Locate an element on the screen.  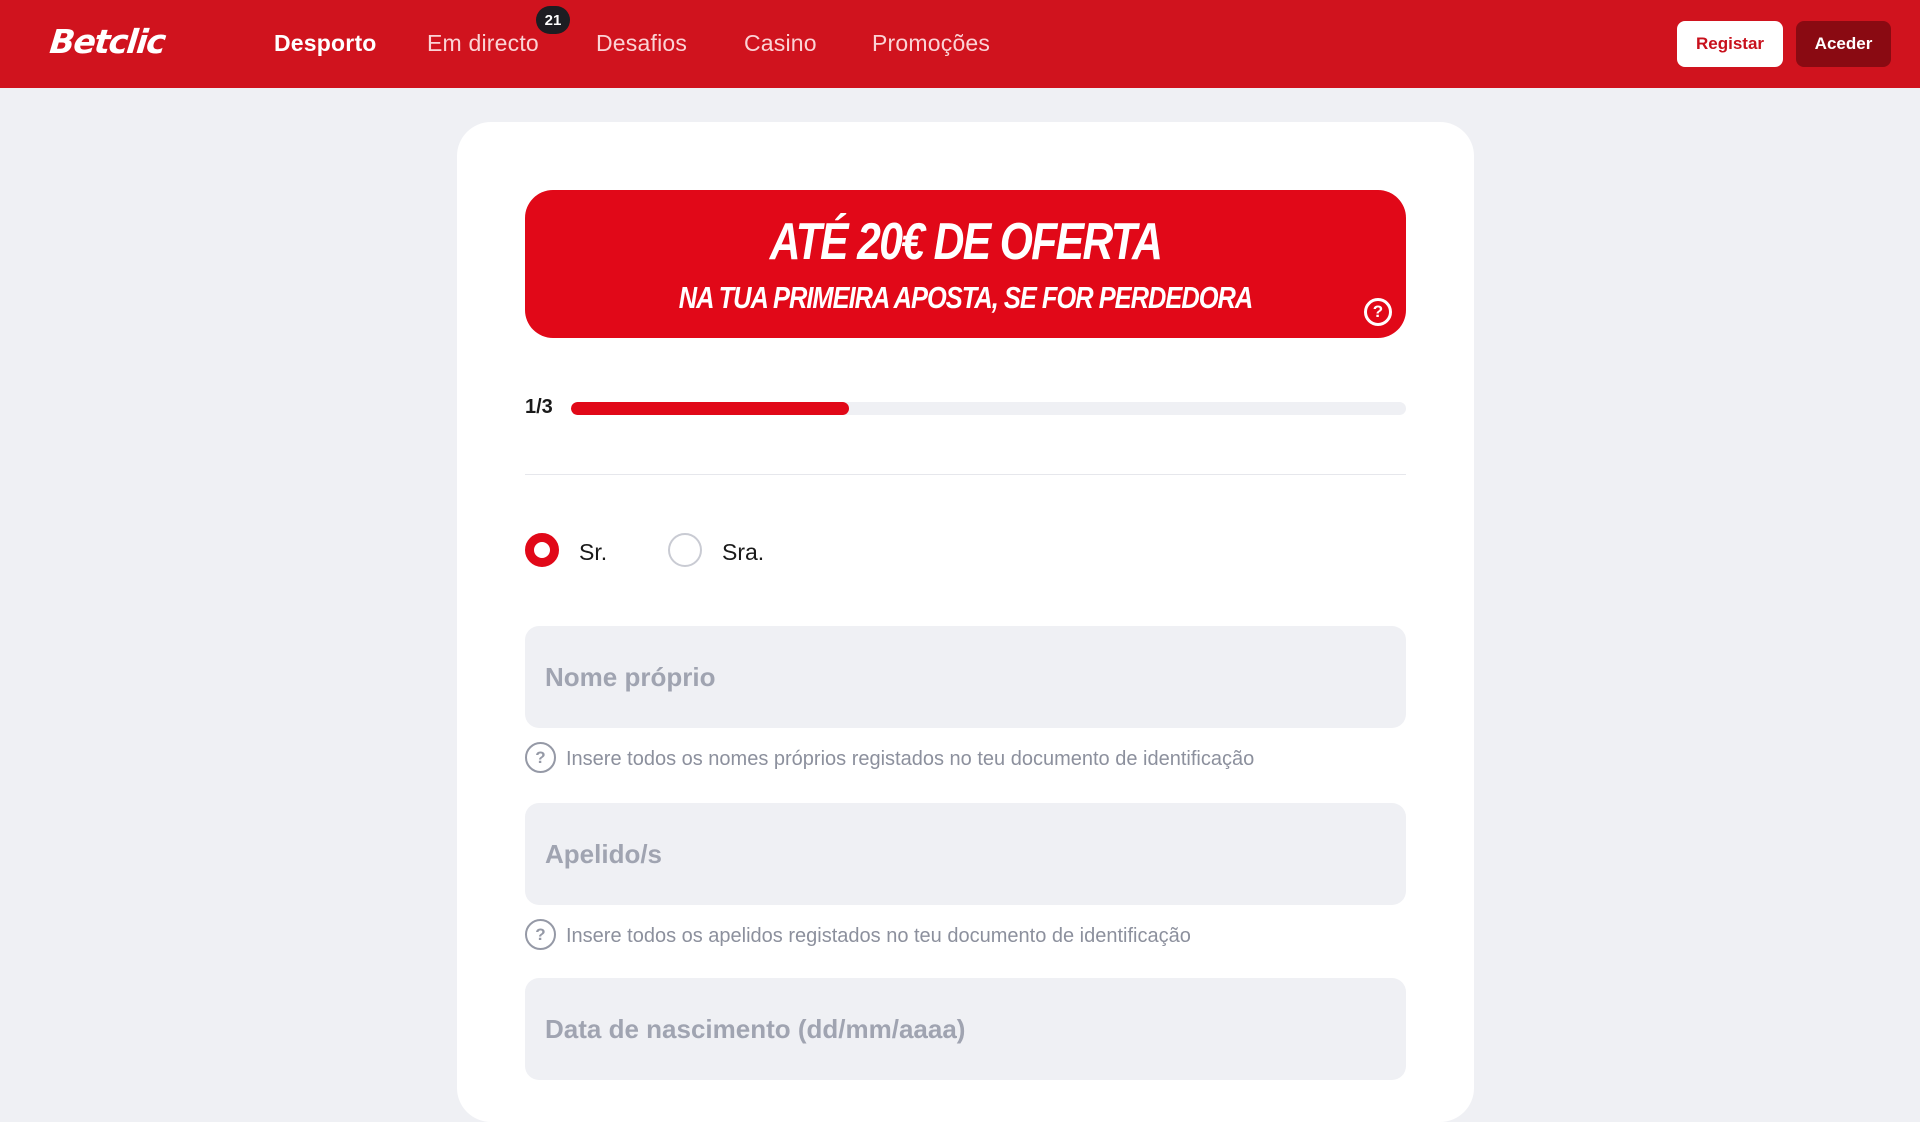
first-name-input is located at coordinates (965, 677).